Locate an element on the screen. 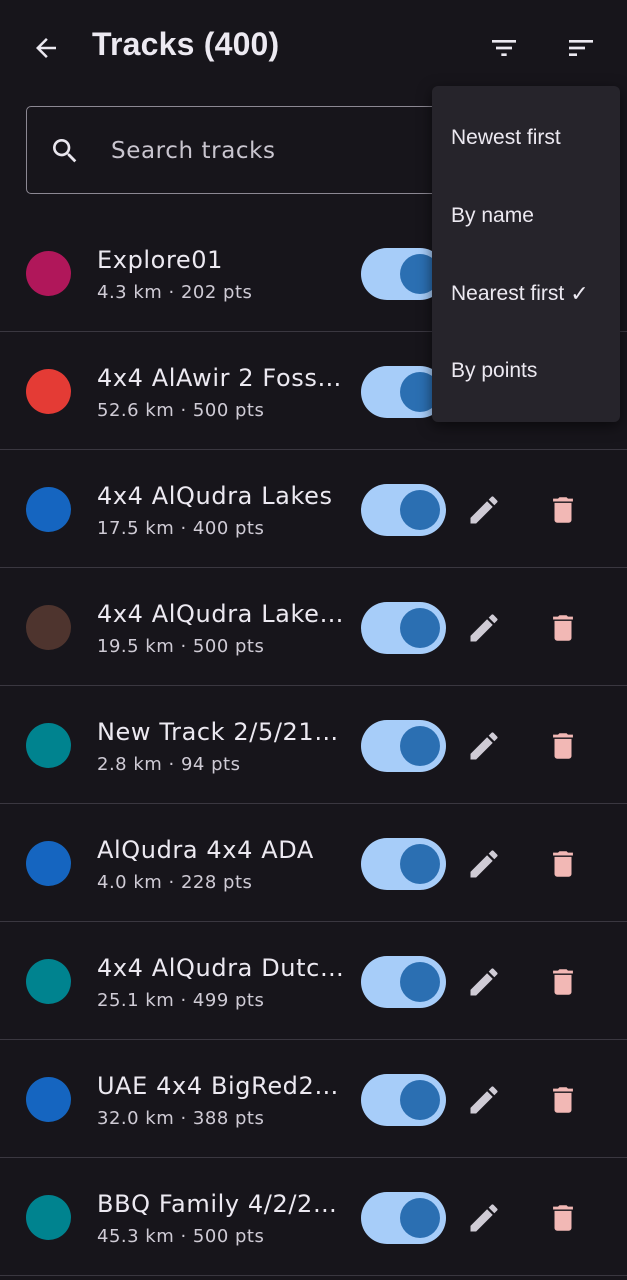 The image size is (627, 1280). menu-item-nearest-first: Nearest first ✓ is located at coordinates (526, 294).